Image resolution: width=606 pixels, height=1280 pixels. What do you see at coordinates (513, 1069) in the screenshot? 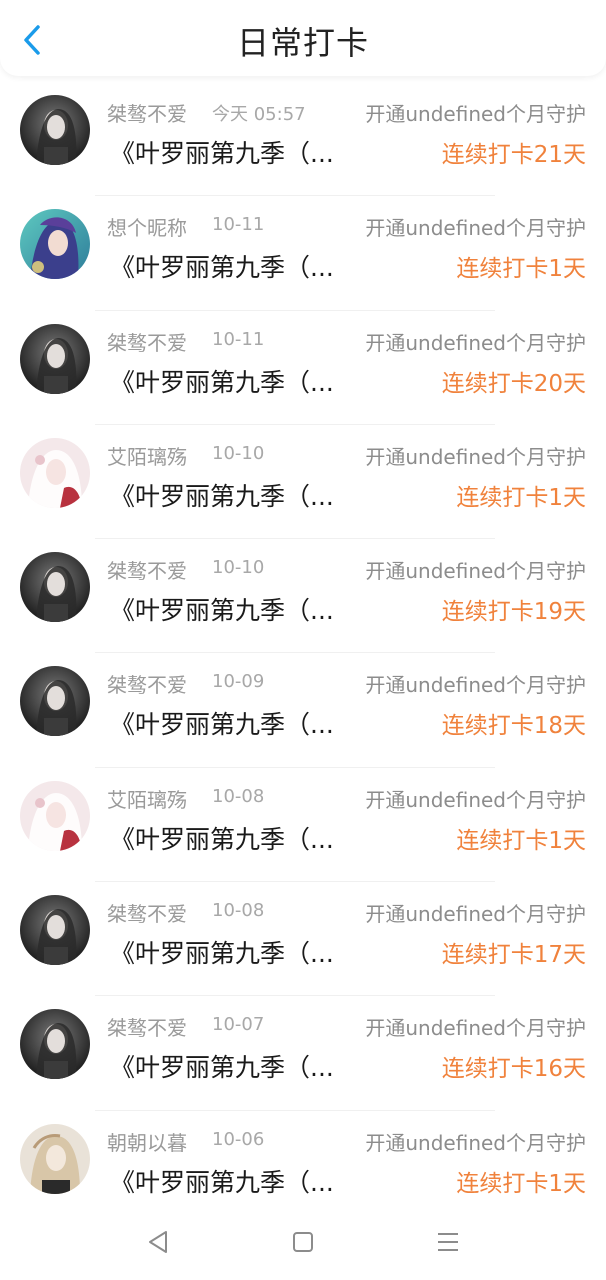
I see `streak-count: 连续打卡16天` at bounding box center [513, 1069].